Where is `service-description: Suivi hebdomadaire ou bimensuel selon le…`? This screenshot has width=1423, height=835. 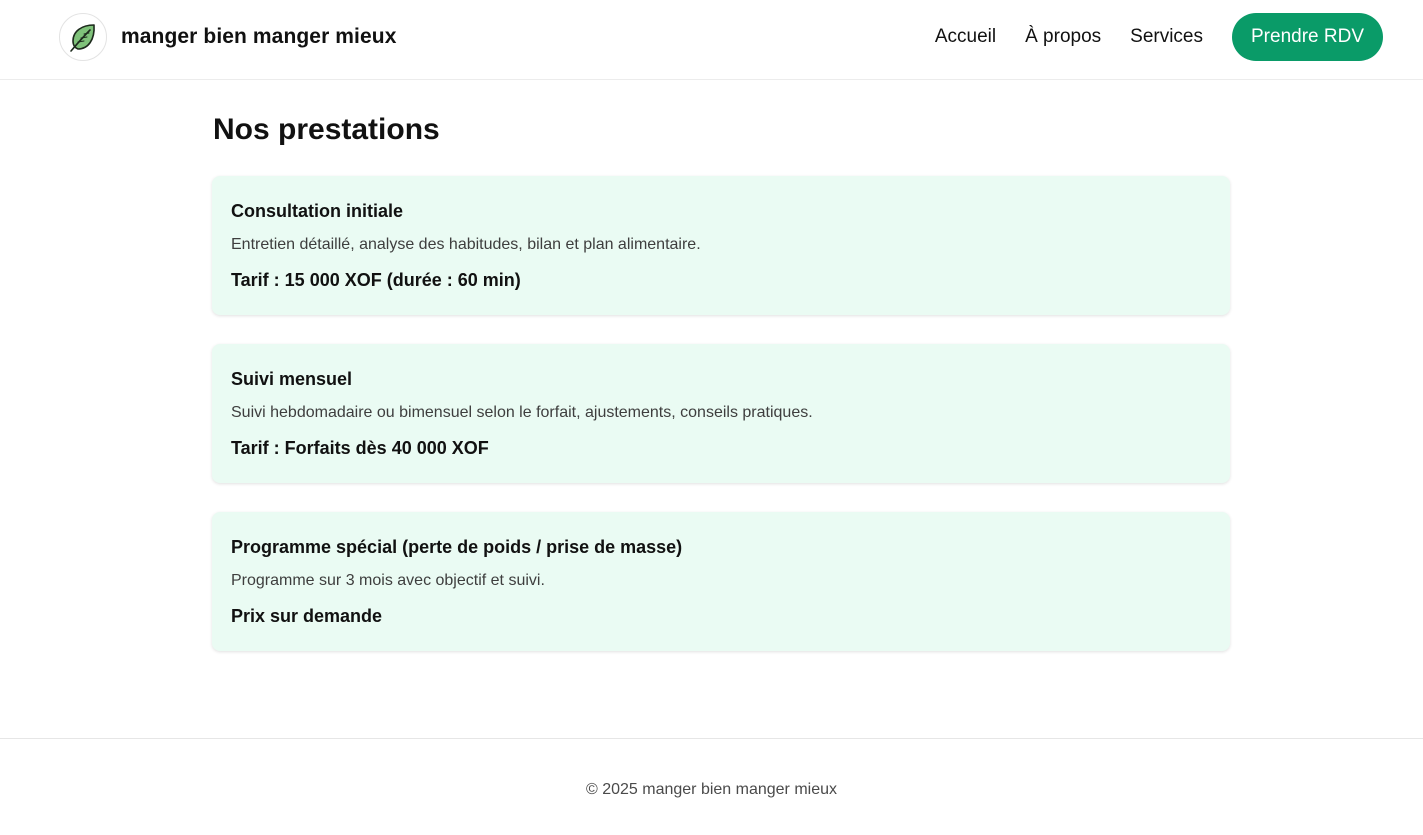 service-description: Suivi hebdomadaire ou bimensuel selon le… is located at coordinates (522, 412).